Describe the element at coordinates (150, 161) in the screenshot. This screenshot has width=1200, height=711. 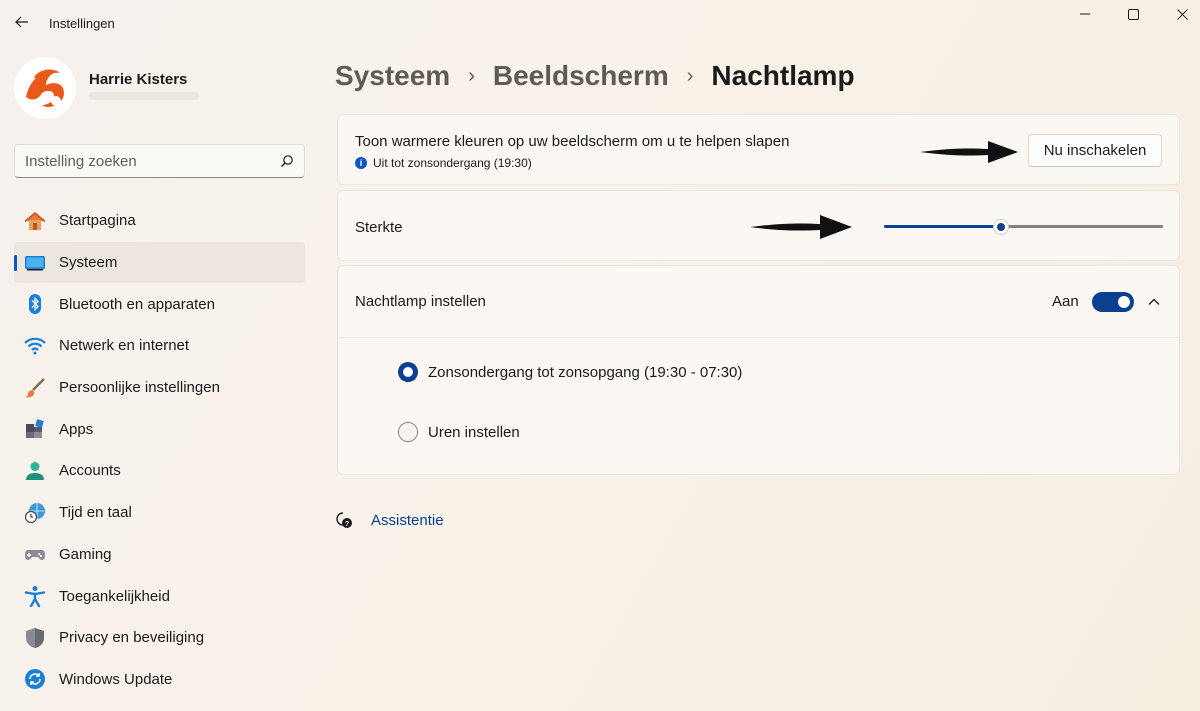
I see `search-input` at that location.